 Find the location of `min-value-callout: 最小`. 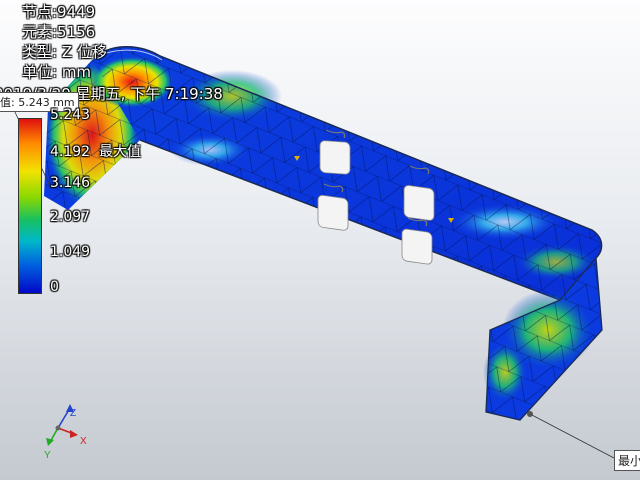

min-value-callout: 最小 is located at coordinates (627, 460).